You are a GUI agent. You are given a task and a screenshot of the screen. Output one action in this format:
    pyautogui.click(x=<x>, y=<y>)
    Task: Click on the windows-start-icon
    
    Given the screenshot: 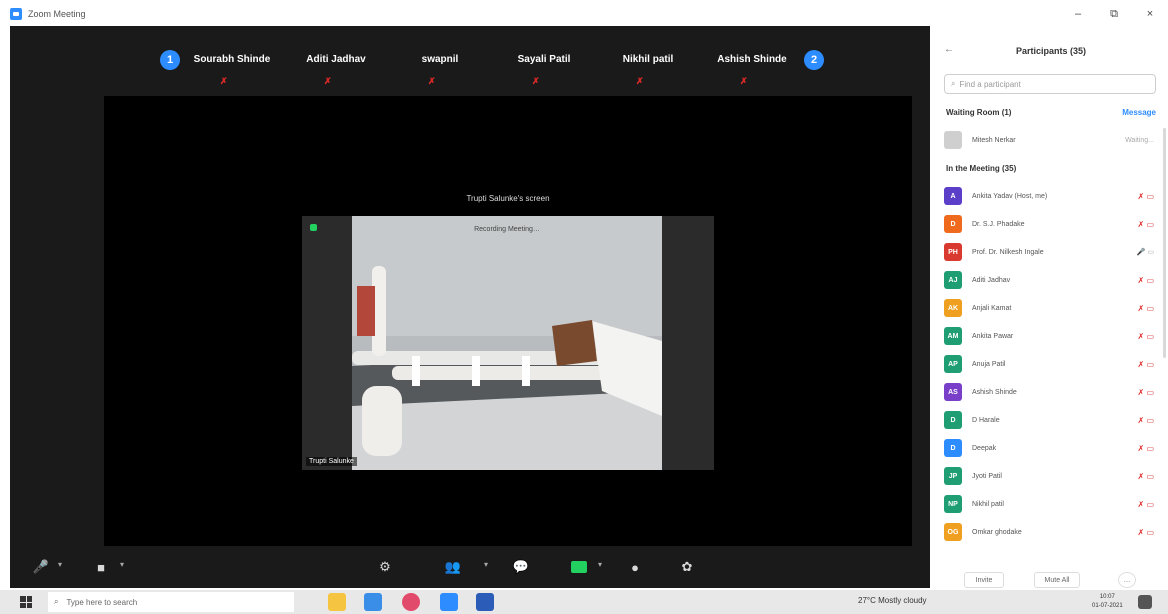 What is the action you would take?
    pyautogui.click(x=26, y=602)
    